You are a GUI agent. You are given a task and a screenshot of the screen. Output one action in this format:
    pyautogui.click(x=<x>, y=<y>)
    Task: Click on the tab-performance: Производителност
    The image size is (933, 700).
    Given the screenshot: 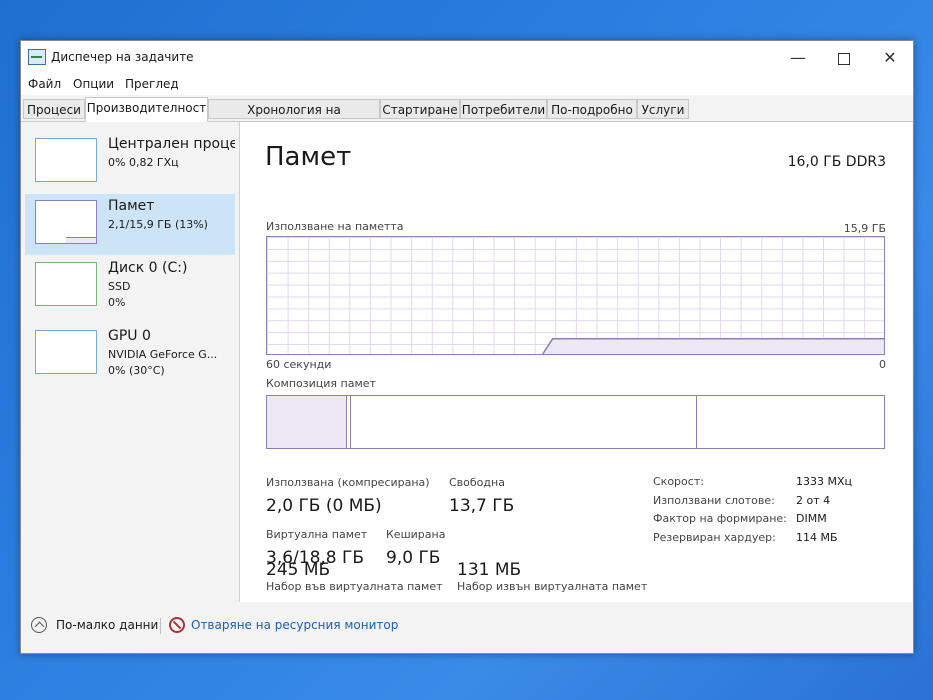 What is the action you would take?
    pyautogui.click(x=146, y=109)
    